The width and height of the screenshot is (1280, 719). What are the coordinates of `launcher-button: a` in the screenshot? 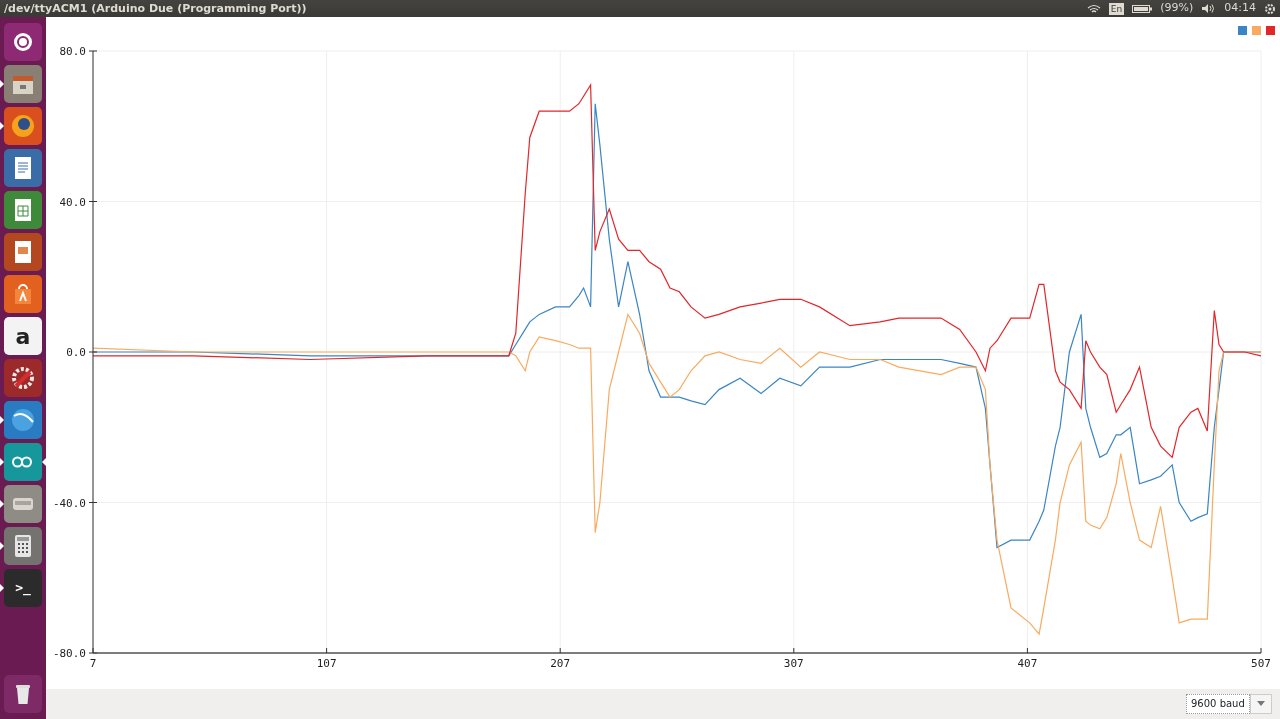 It's located at (23, 336).